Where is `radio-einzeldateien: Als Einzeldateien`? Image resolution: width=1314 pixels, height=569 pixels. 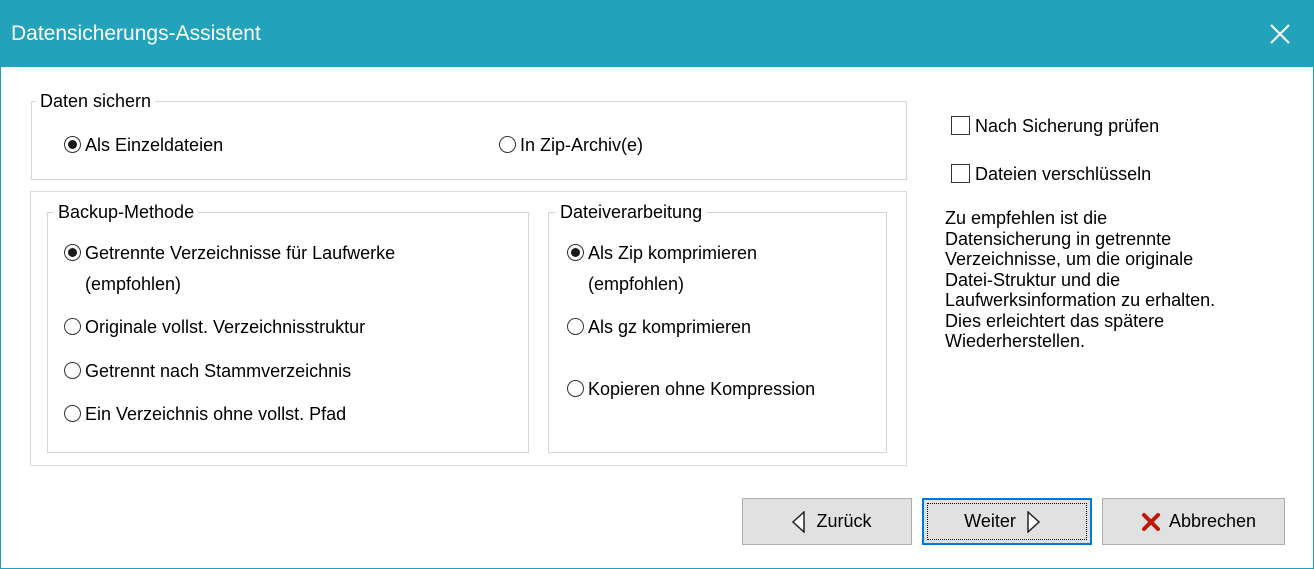
radio-einzeldateien: Als Einzeldateien is located at coordinates (143, 145).